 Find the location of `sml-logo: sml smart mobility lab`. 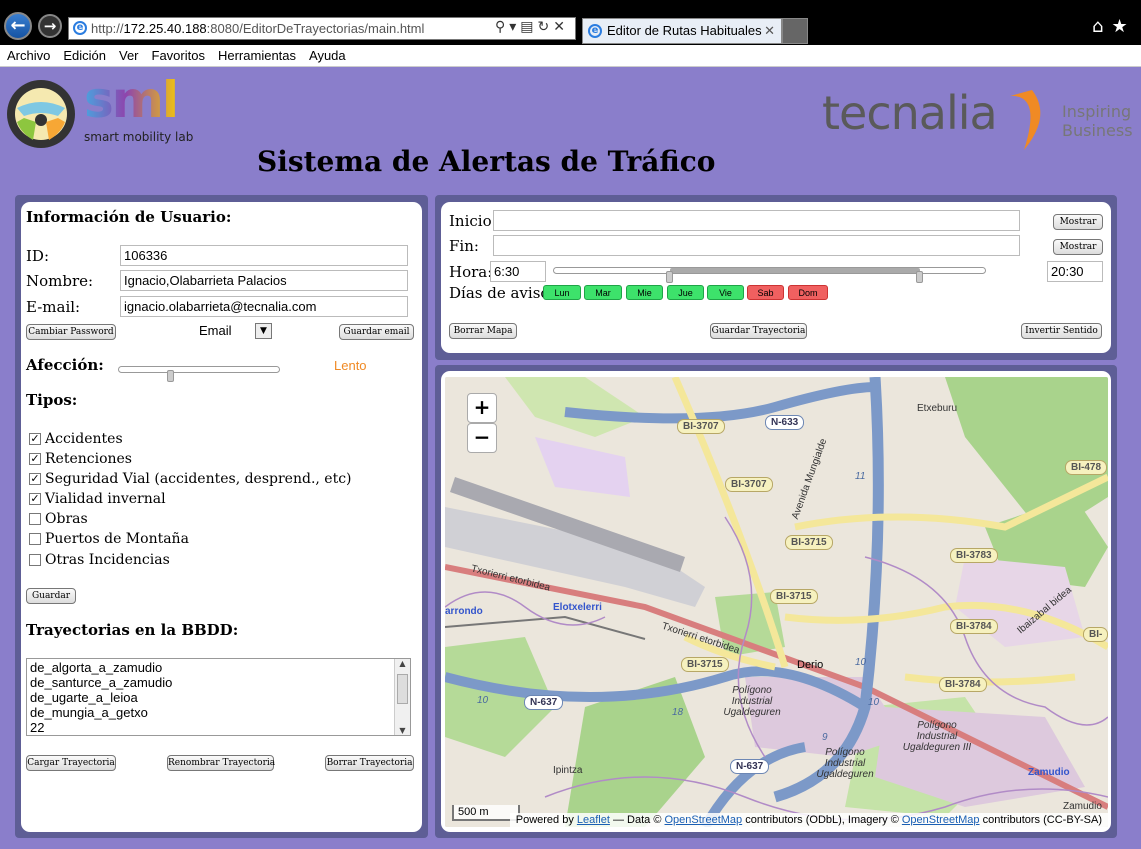

sml-logo: sml smart mobility lab is located at coordinates (106, 112).